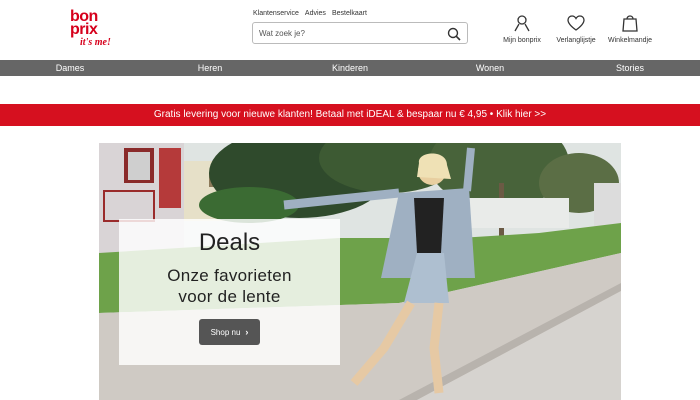 The height and width of the screenshot is (400, 700). What do you see at coordinates (84, 29) in the screenshot?
I see `logo-text-prix: prix` at bounding box center [84, 29].